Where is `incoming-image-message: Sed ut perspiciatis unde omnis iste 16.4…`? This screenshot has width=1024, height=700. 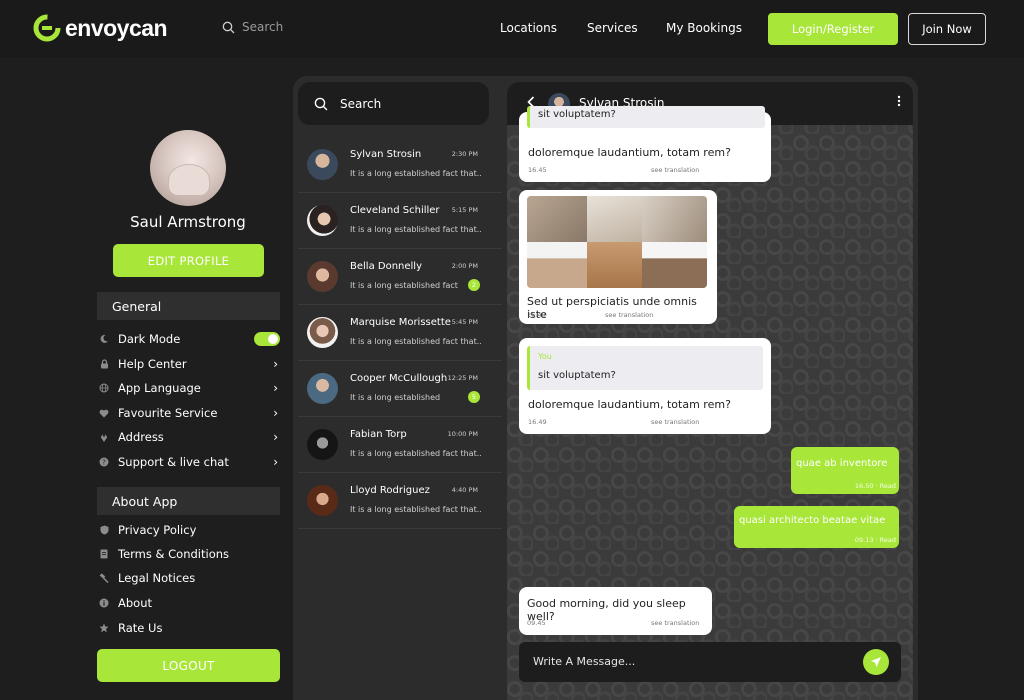 incoming-image-message: Sed ut perspiciatis unde omnis iste 16.4… is located at coordinates (618, 257).